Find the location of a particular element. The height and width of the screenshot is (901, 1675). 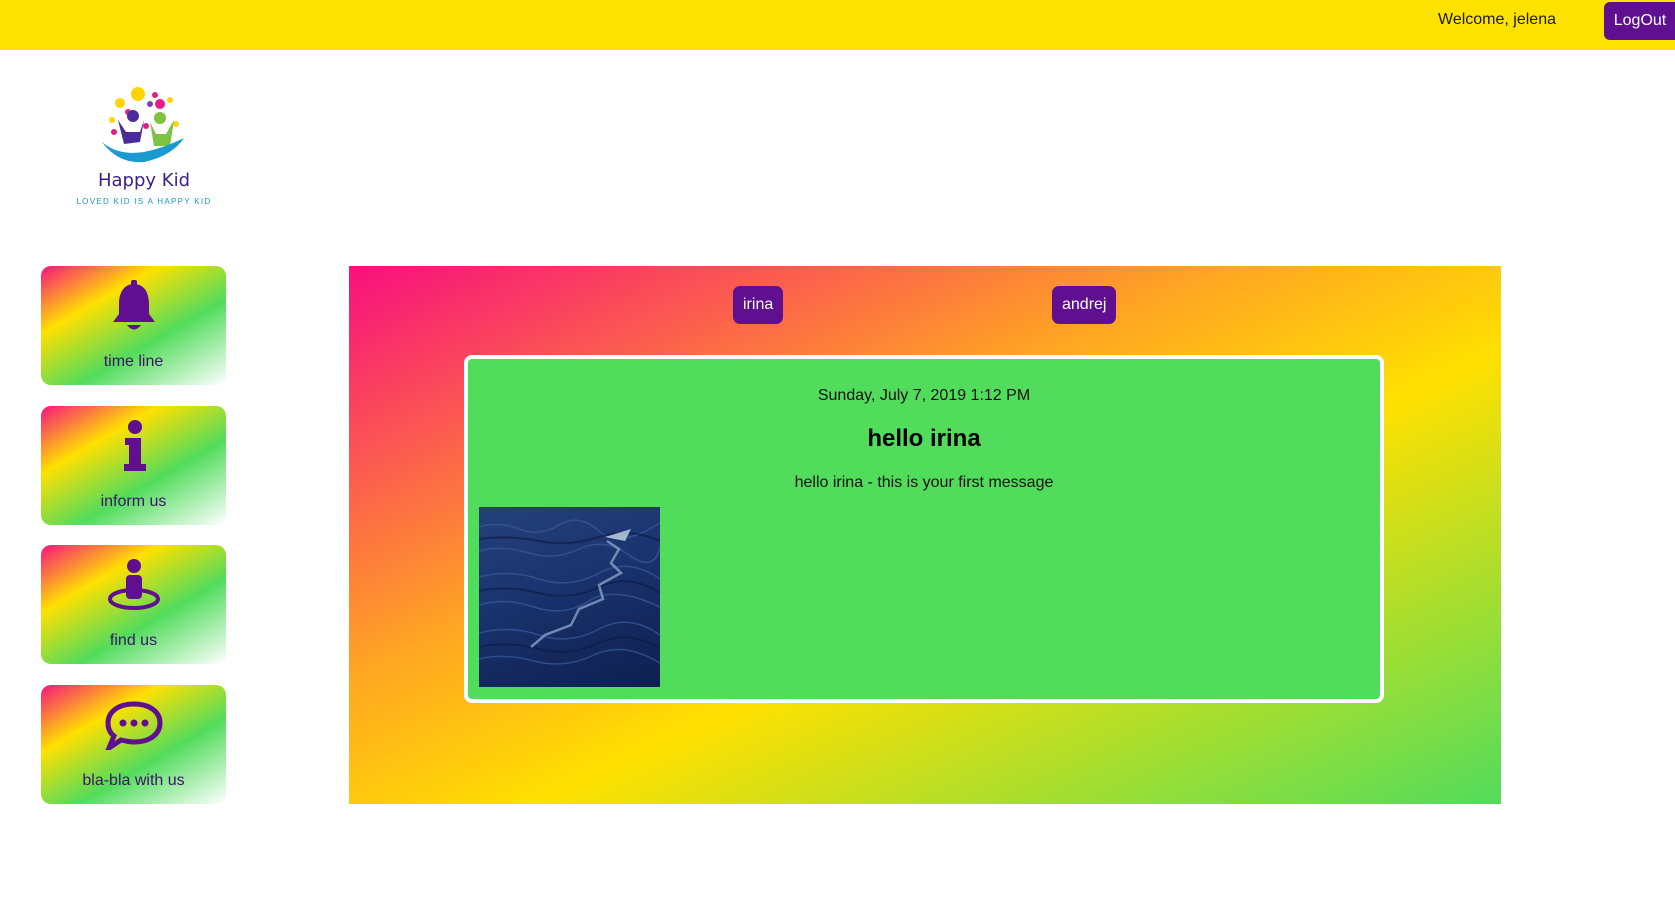

sidebar-item-inform-us: inform us is located at coordinates (133, 465).